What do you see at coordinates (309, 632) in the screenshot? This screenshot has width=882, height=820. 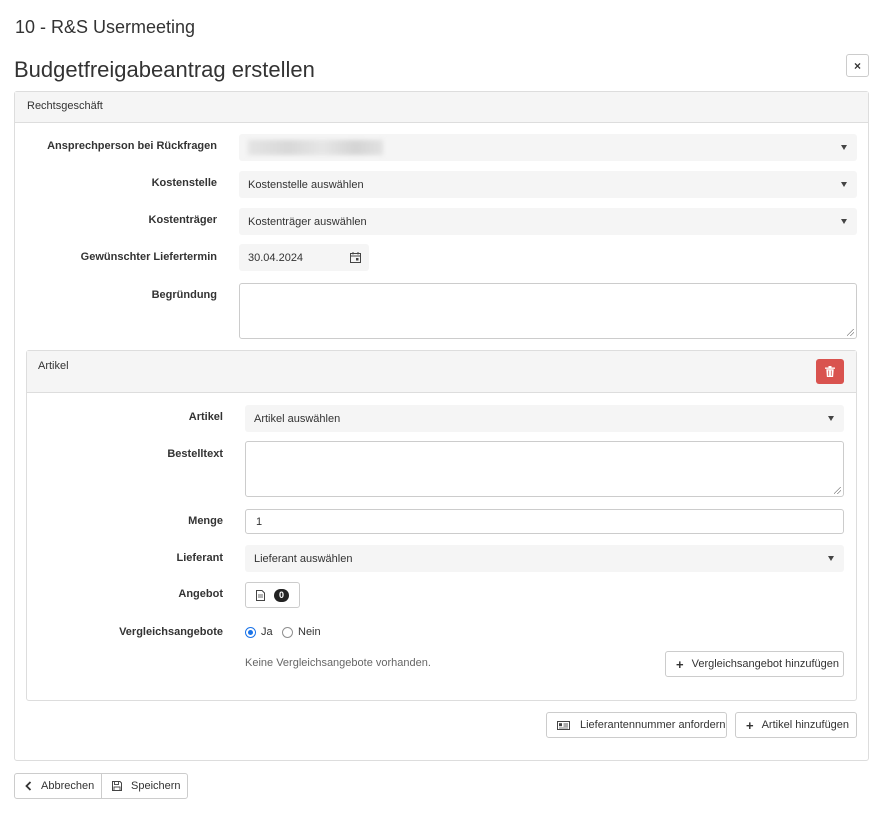 I see `comparison-no-label: Nein` at bounding box center [309, 632].